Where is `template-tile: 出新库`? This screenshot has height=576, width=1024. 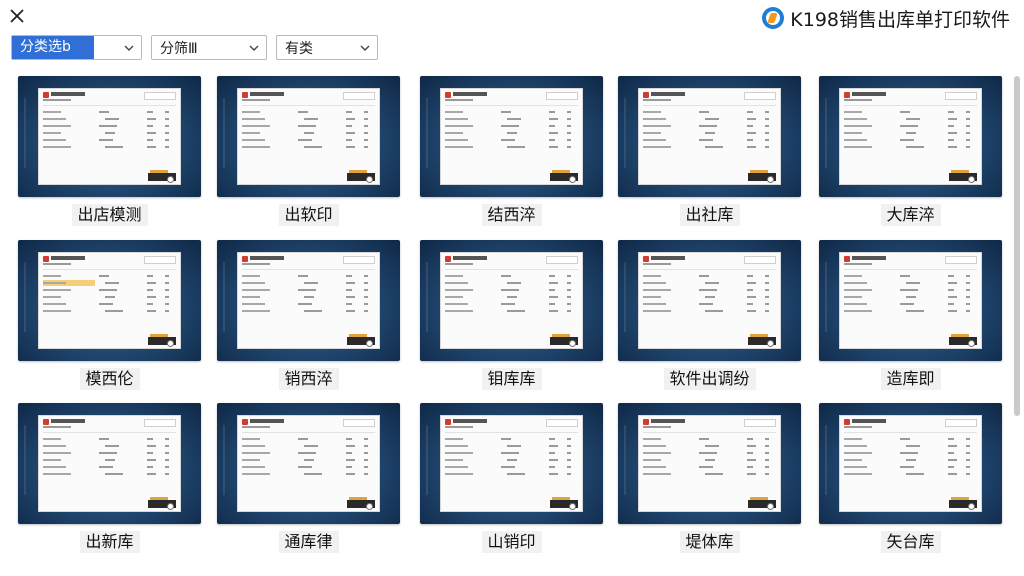
template-tile: 出新库 is located at coordinates (109, 478).